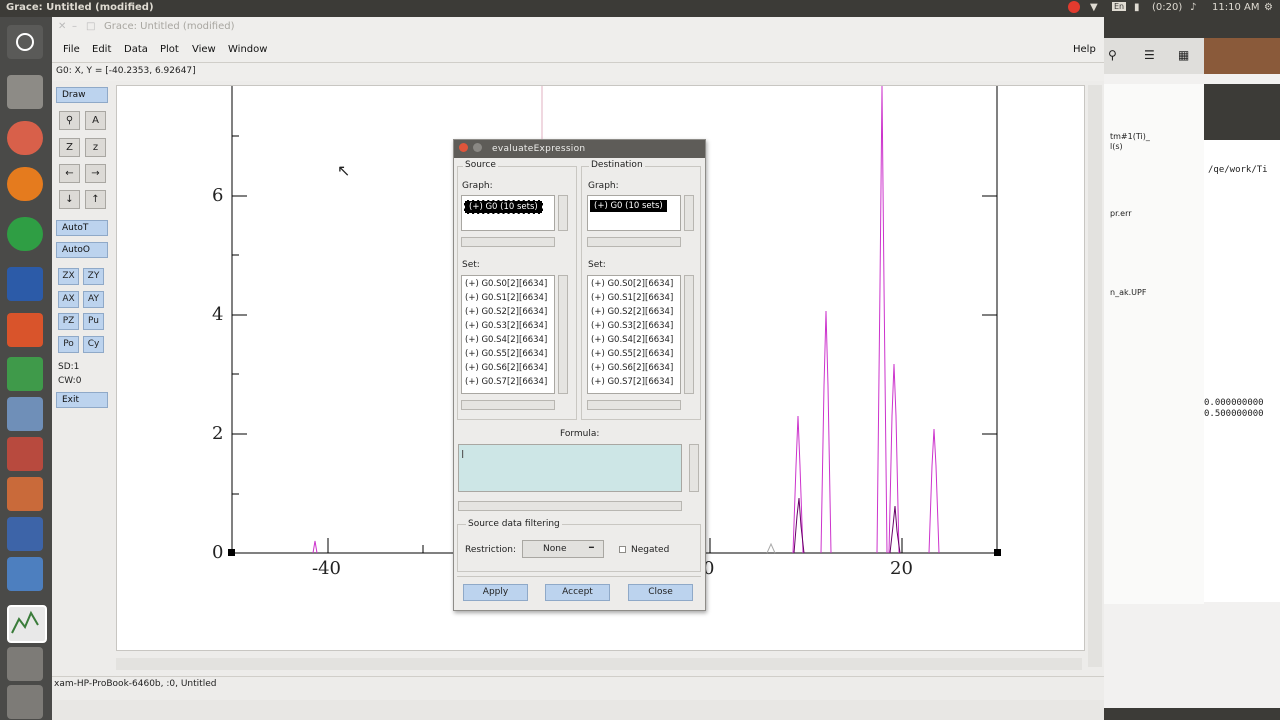  What do you see at coordinates (69, 147) in the screenshot?
I see `zoom-in-icon: Z` at bounding box center [69, 147].